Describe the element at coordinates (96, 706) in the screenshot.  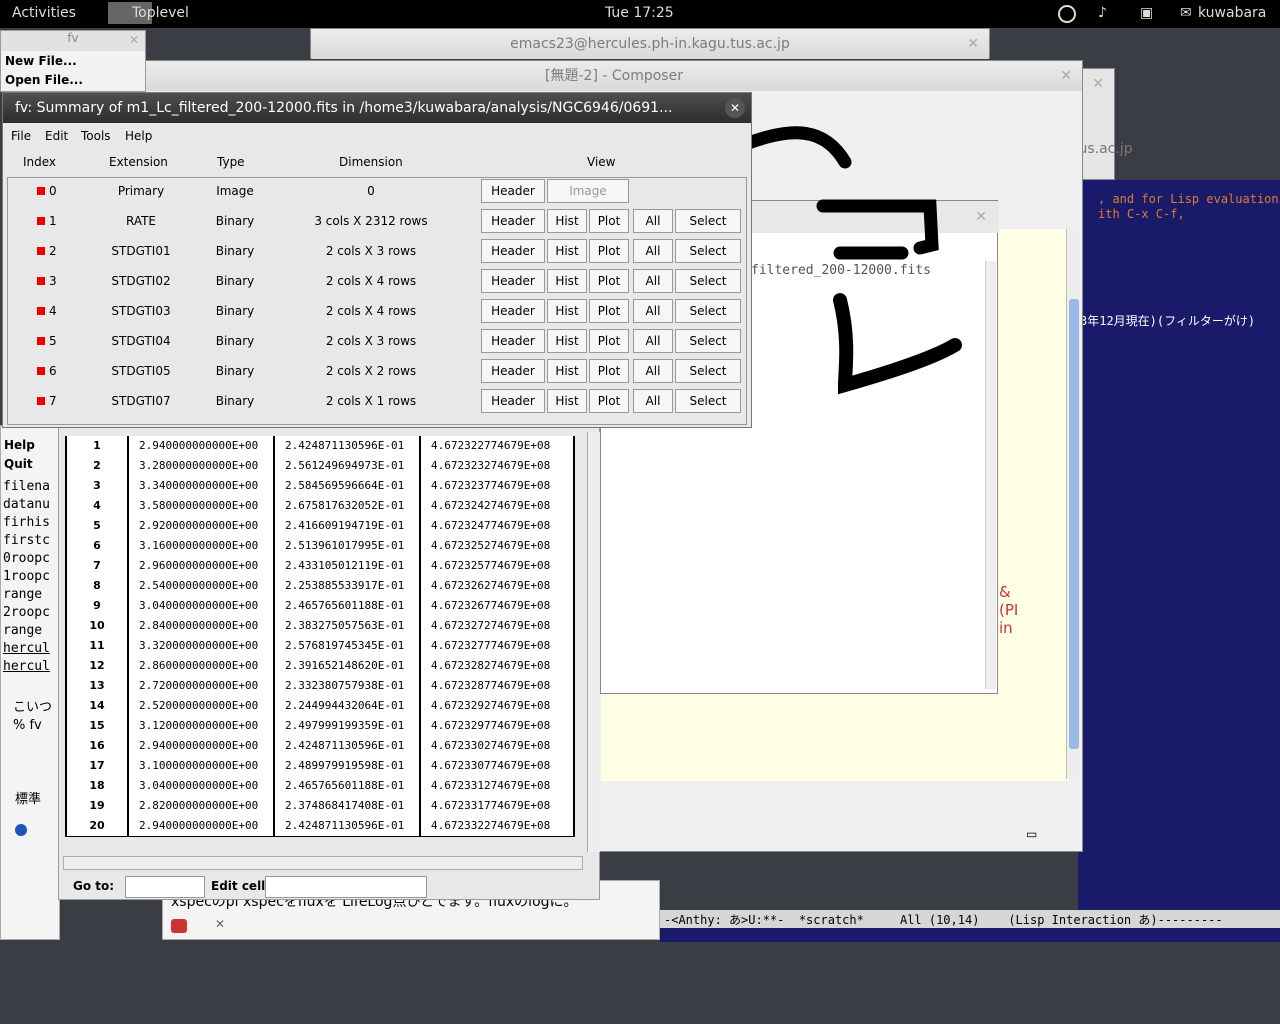
I see `row-number: 14` at that location.